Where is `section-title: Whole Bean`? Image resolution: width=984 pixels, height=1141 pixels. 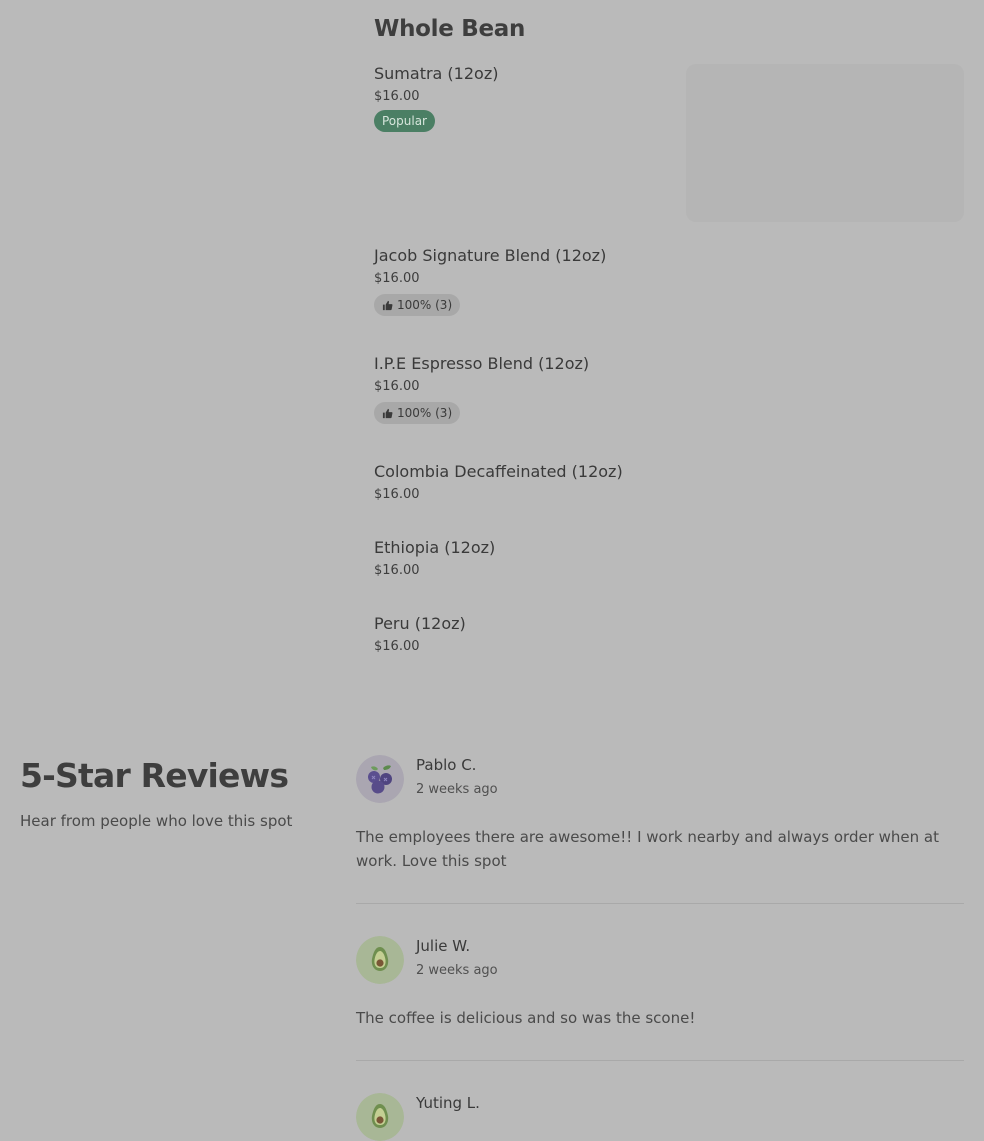 section-title: Whole Bean is located at coordinates (450, 29).